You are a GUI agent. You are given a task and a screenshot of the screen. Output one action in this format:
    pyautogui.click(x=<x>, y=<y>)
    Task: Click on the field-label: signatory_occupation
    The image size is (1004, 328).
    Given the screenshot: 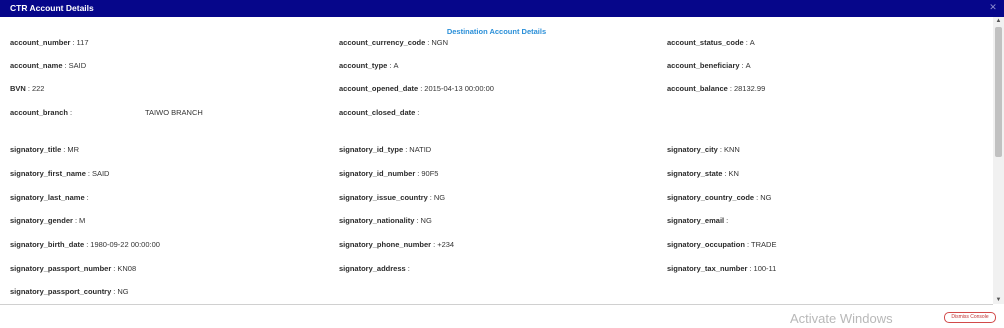 What is the action you would take?
    pyautogui.click(x=706, y=244)
    